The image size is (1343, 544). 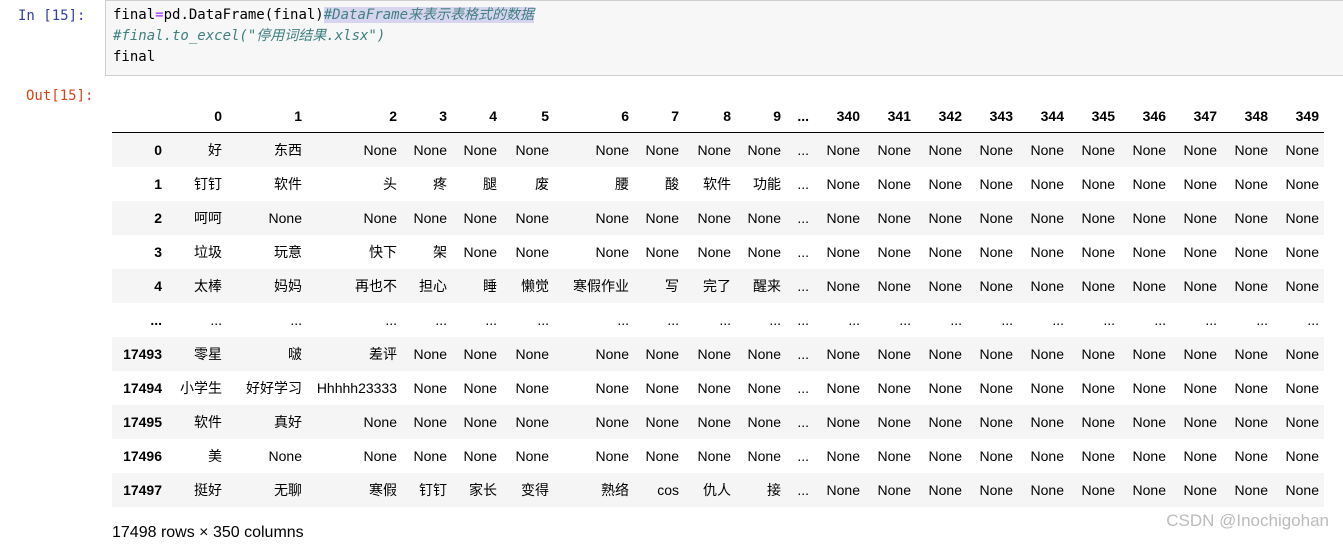 What do you see at coordinates (158, 252) in the screenshot?
I see `row-index: 3` at bounding box center [158, 252].